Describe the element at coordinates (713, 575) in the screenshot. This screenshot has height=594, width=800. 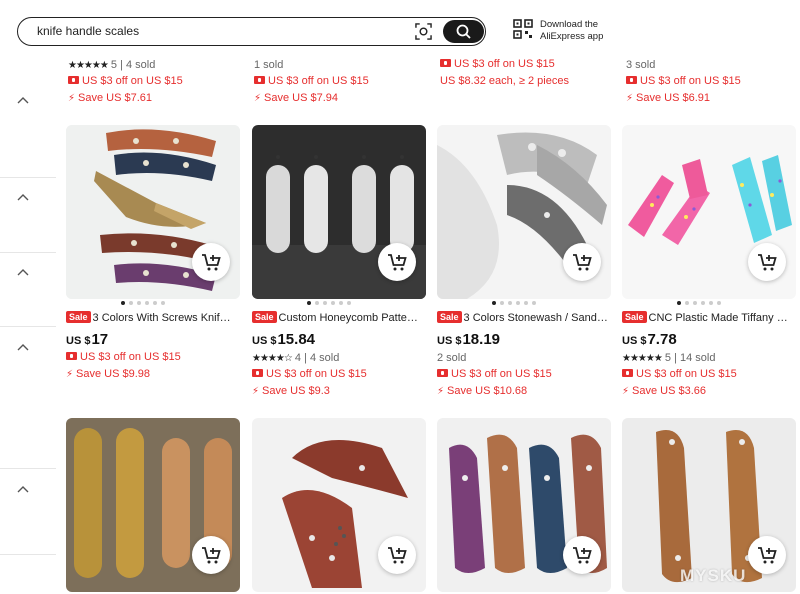
I see `watermark: MYSKU` at that location.